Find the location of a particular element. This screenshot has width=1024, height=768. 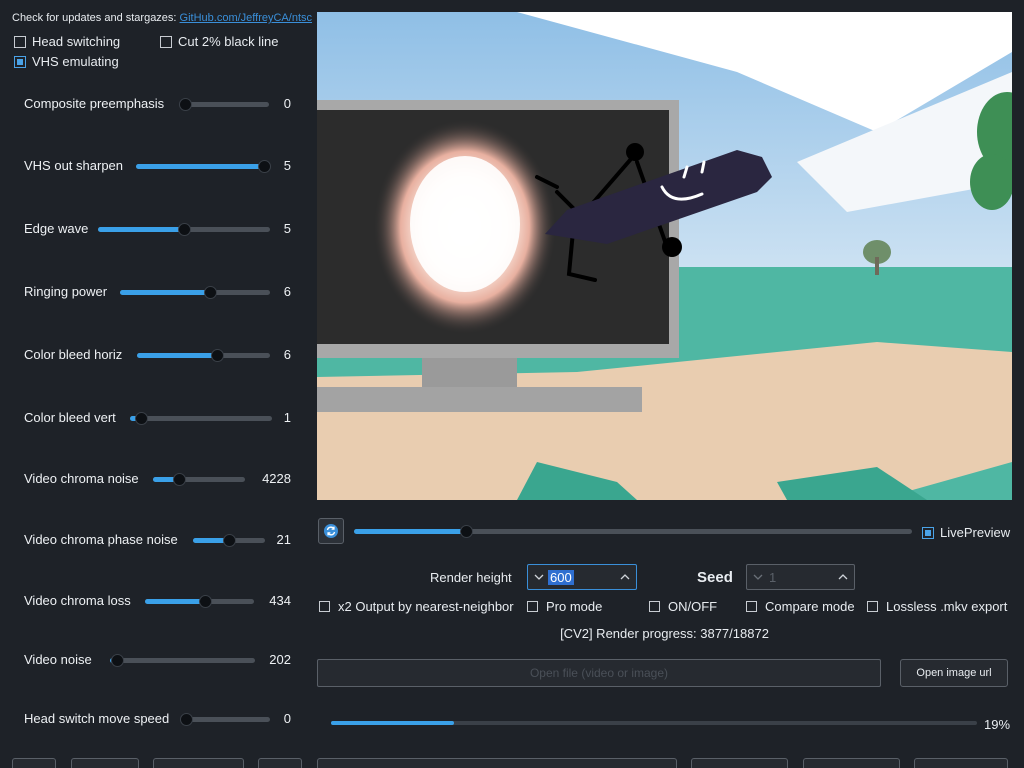

open-file-button: Open file (video or image) is located at coordinates (599, 673).